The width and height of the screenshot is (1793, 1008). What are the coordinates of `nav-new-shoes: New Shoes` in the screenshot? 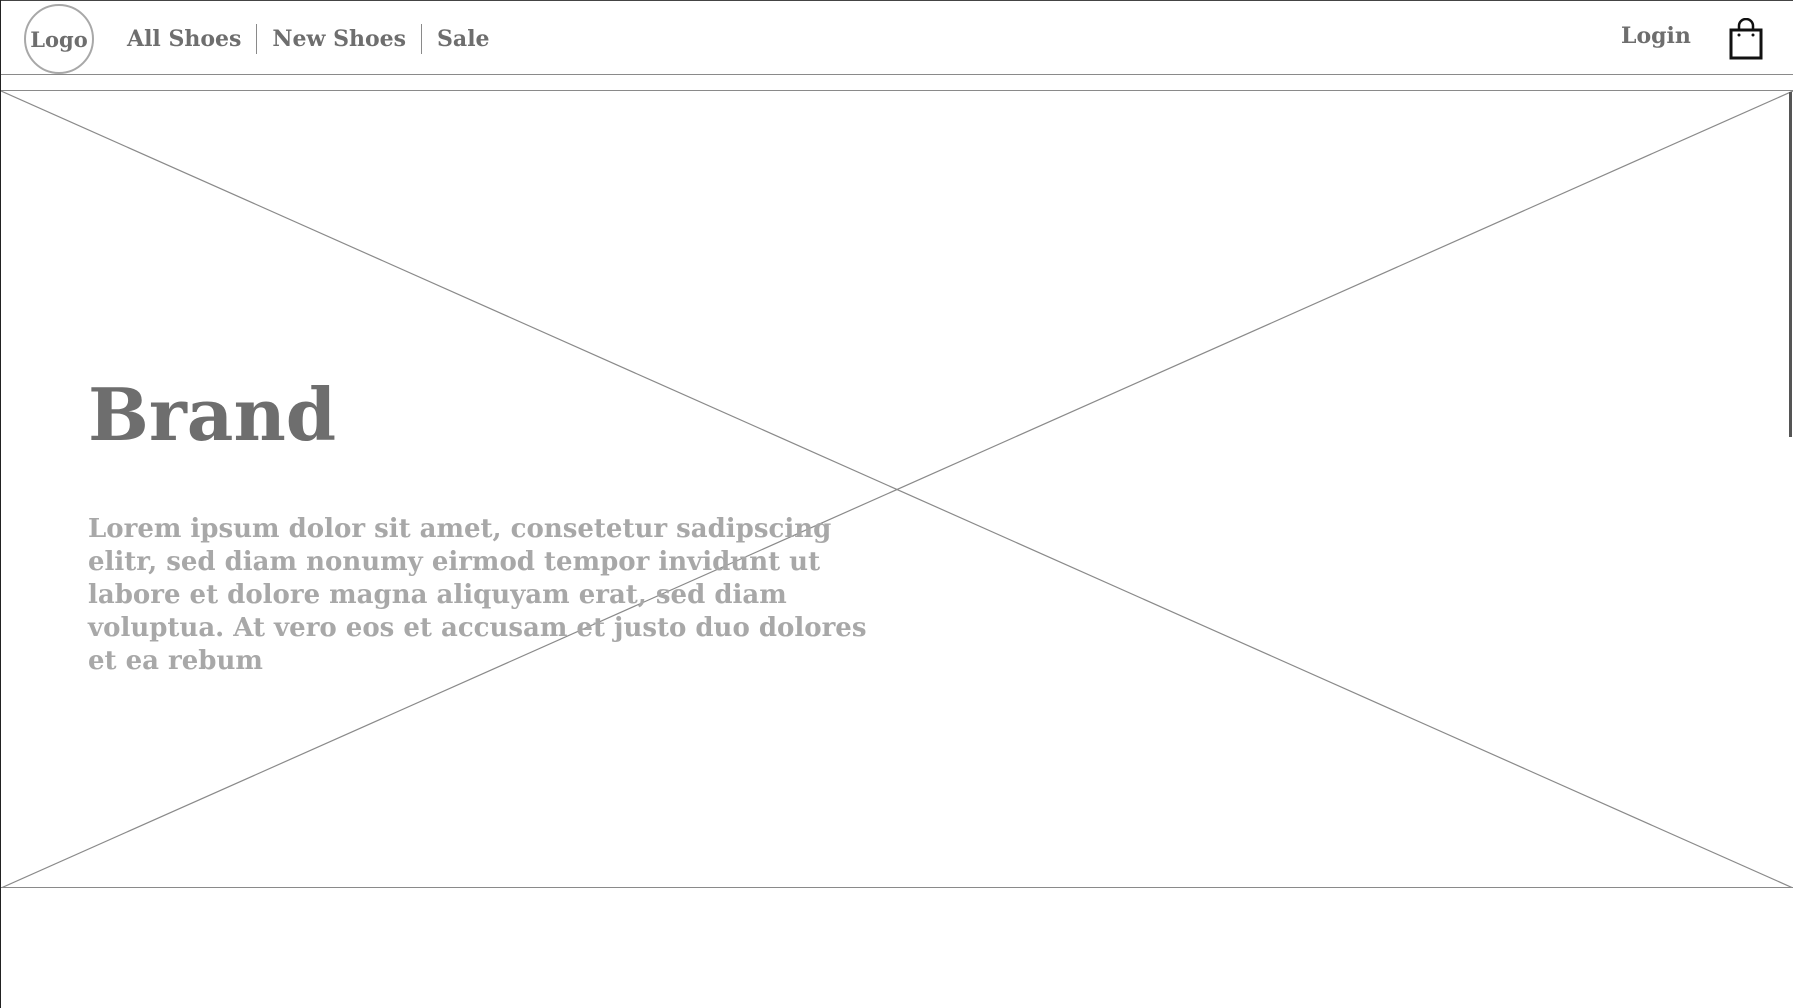 It's located at (339, 39).